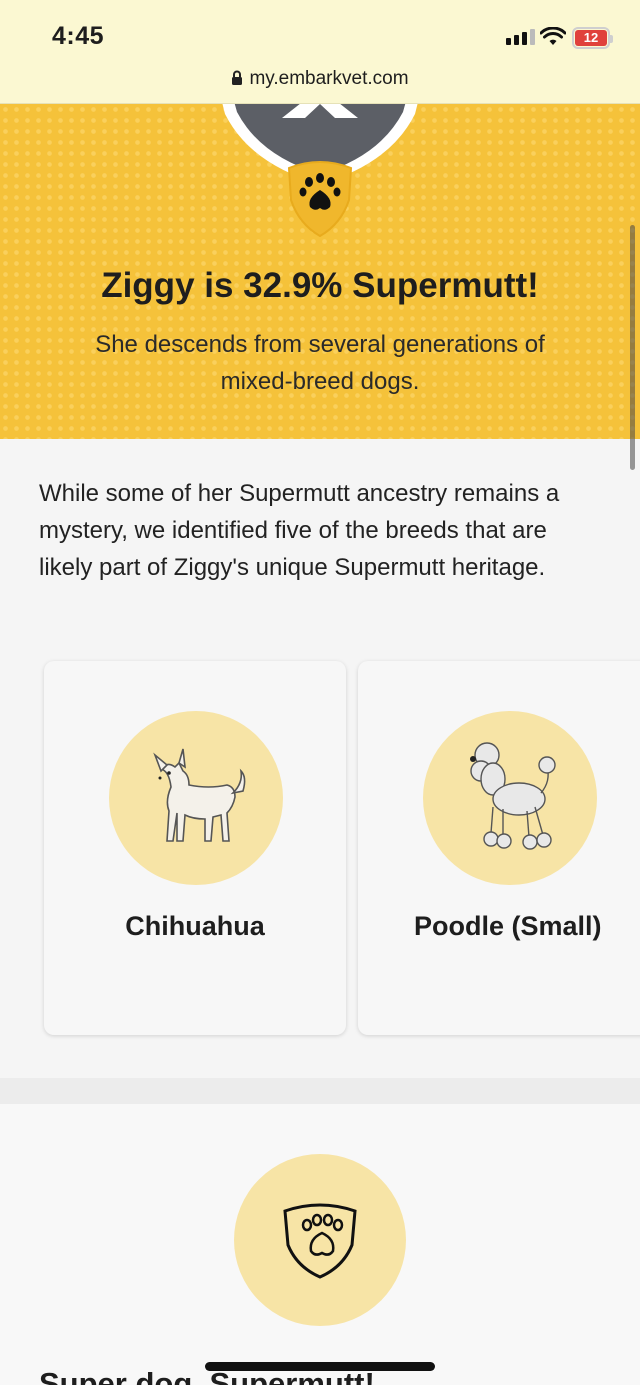 This screenshot has height=1385, width=640. What do you see at coordinates (195, 926) in the screenshot?
I see `breed-name: Chihuahua` at bounding box center [195, 926].